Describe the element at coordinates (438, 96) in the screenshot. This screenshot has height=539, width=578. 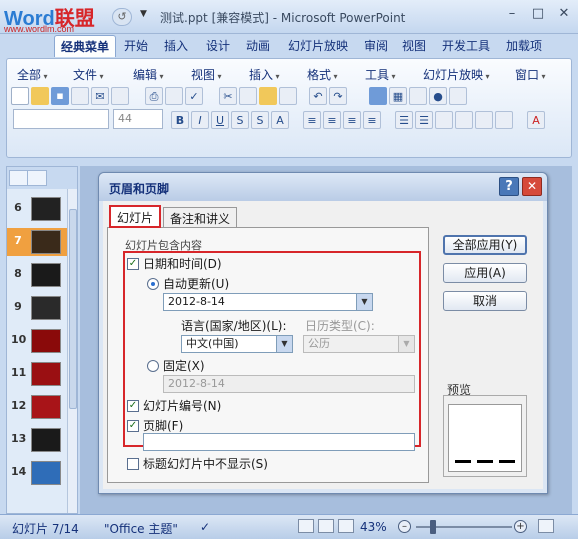
I see `color-icon: ●` at that location.